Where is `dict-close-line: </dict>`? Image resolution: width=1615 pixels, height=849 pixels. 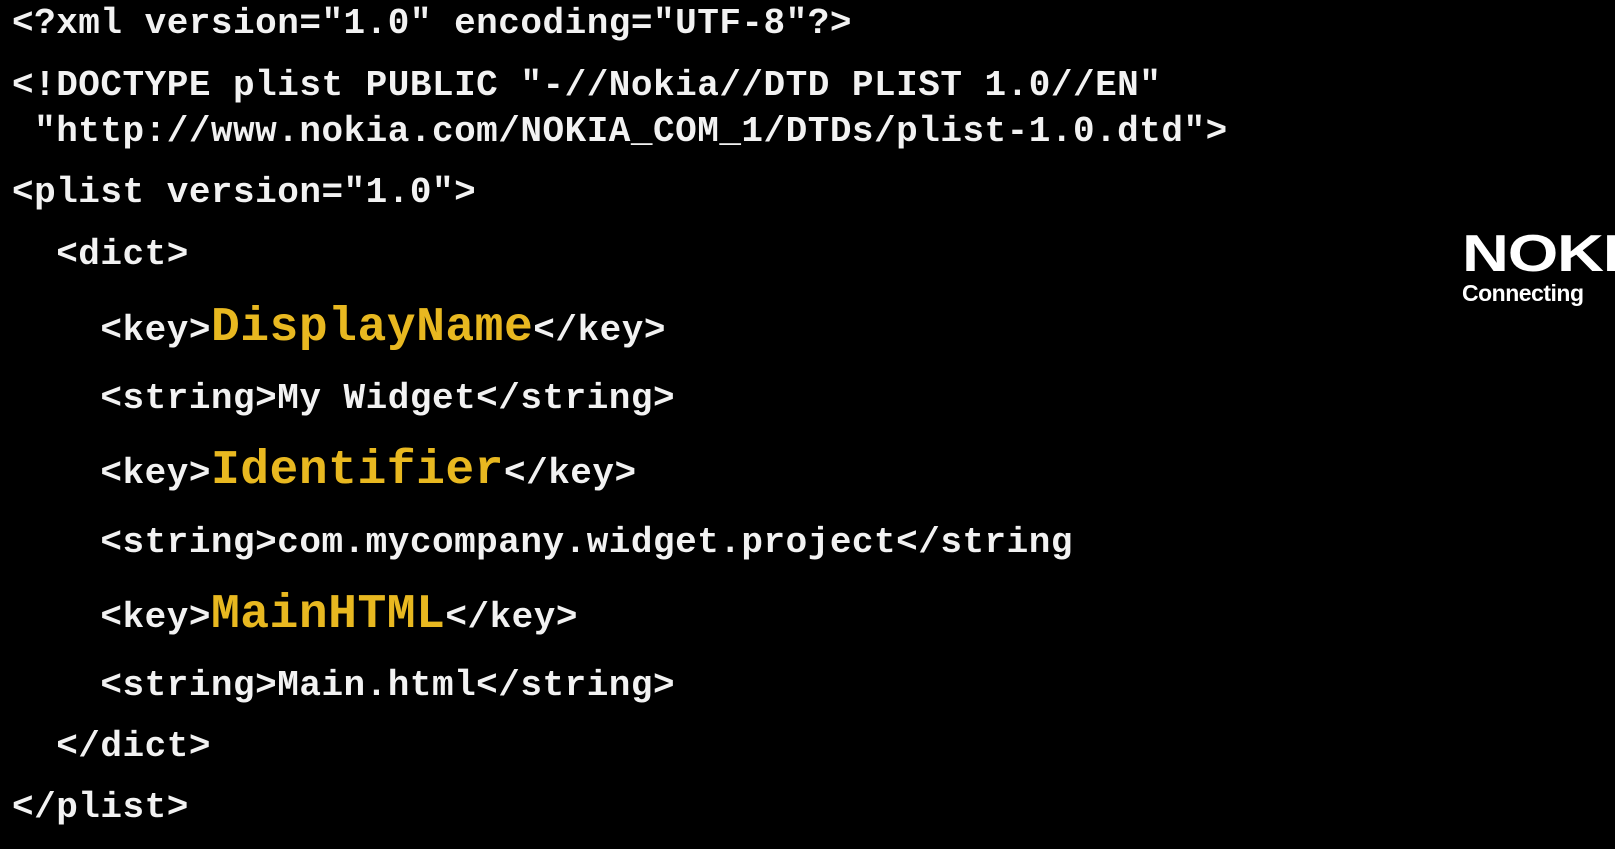 dict-close-line: </dict> is located at coordinates (111, 746).